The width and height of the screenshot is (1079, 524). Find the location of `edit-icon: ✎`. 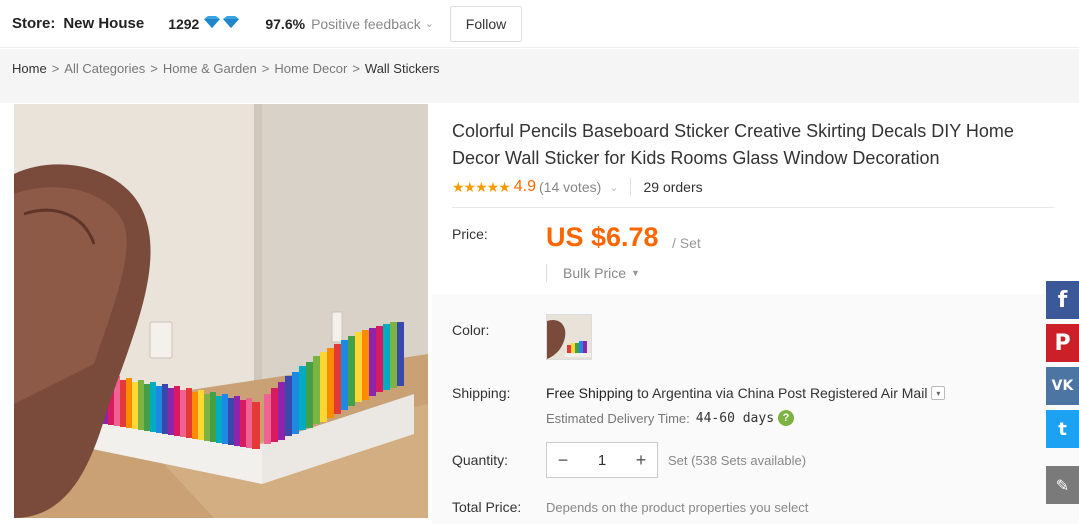

edit-icon: ✎ is located at coordinates (1062, 485).